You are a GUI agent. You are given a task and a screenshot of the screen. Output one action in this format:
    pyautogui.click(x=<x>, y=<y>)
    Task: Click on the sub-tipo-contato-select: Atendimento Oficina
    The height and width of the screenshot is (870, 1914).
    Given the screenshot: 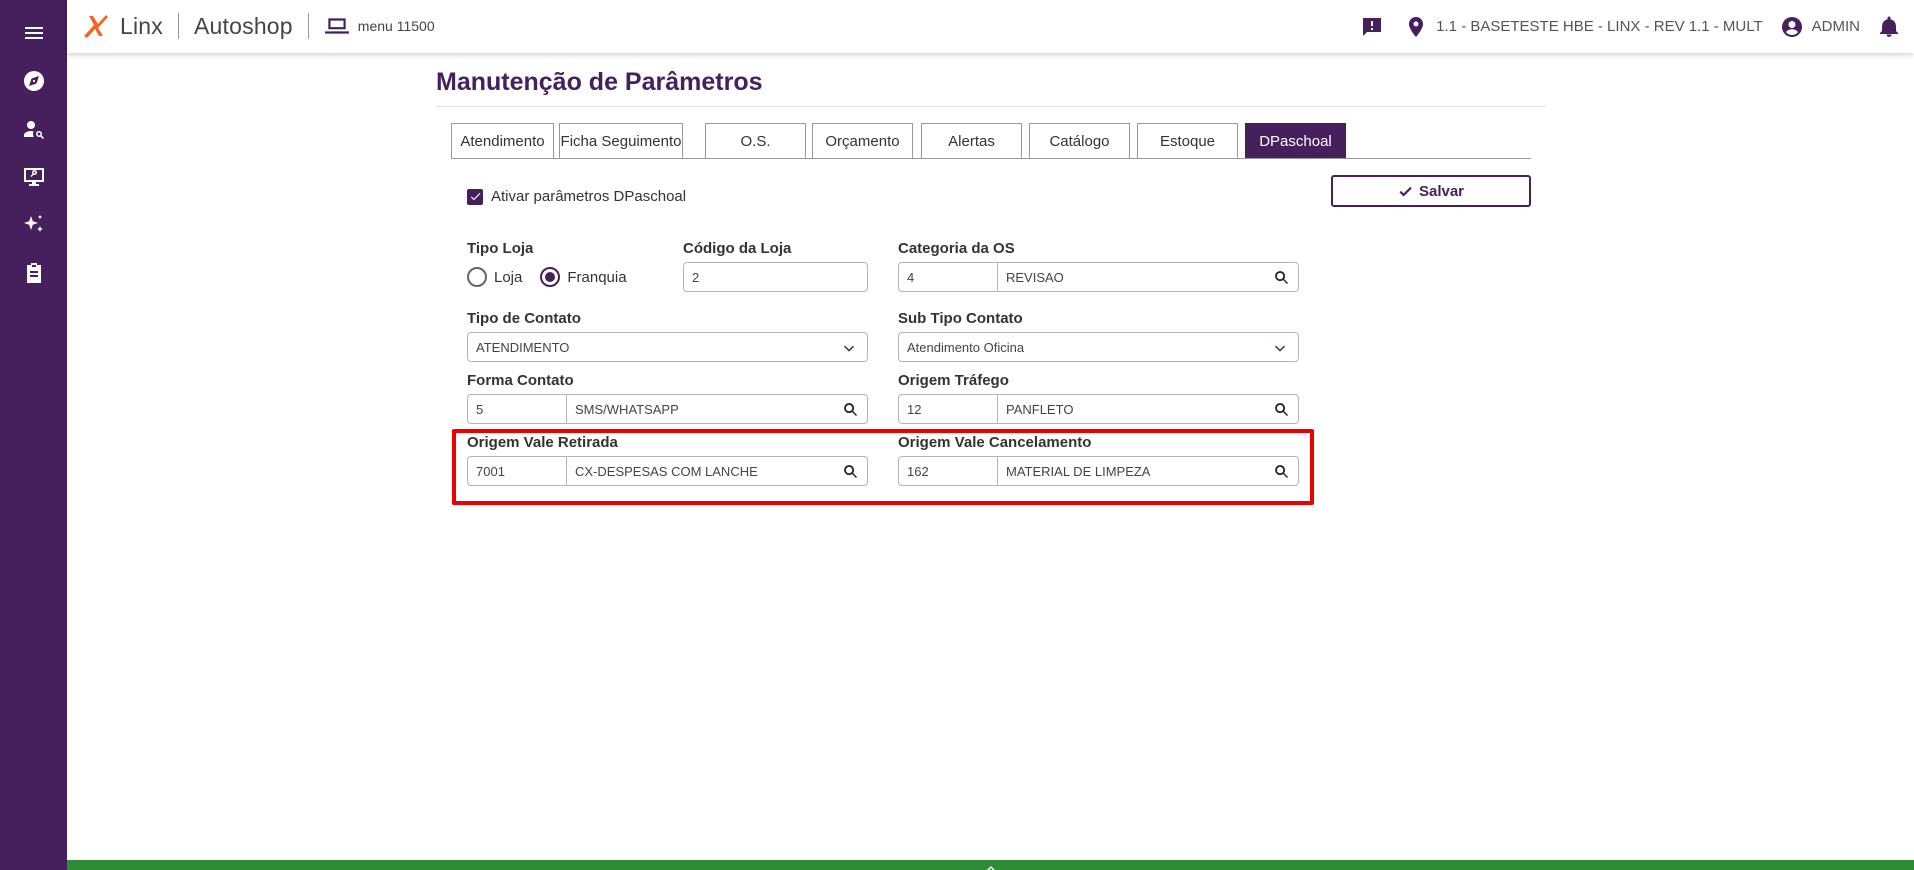 What is the action you would take?
    pyautogui.click(x=1098, y=347)
    